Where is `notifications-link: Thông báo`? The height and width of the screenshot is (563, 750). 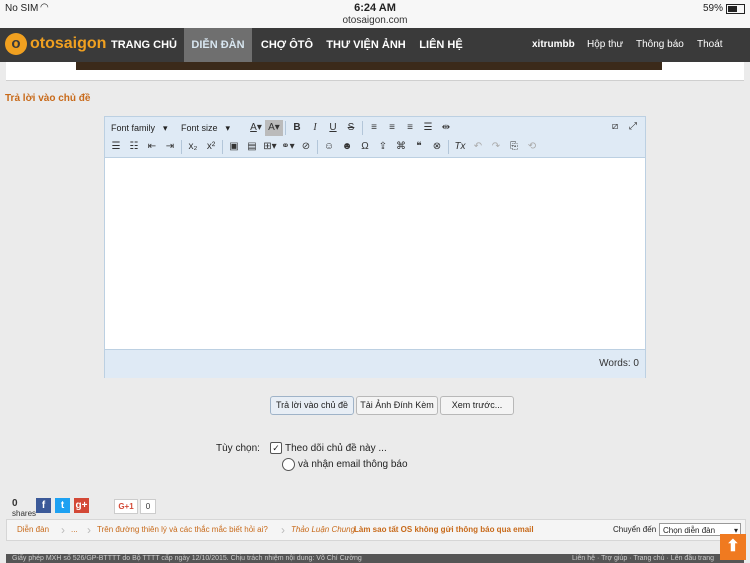 notifications-link: Thông báo is located at coordinates (660, 45).